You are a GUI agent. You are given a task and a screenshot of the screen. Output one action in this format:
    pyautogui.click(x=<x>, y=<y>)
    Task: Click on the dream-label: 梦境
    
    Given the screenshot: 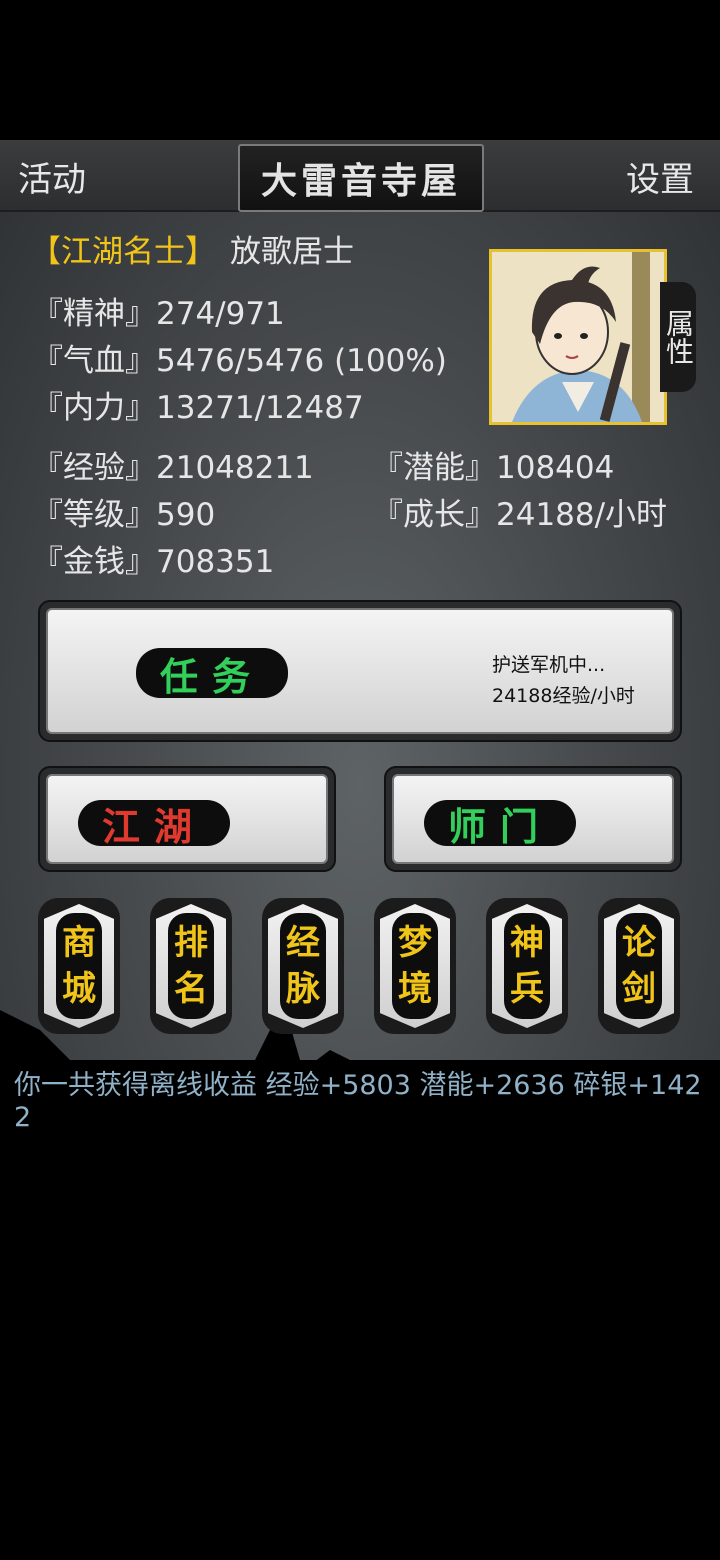 What is the action you would take?
    pyautogui.click(x=415, y=966)
    